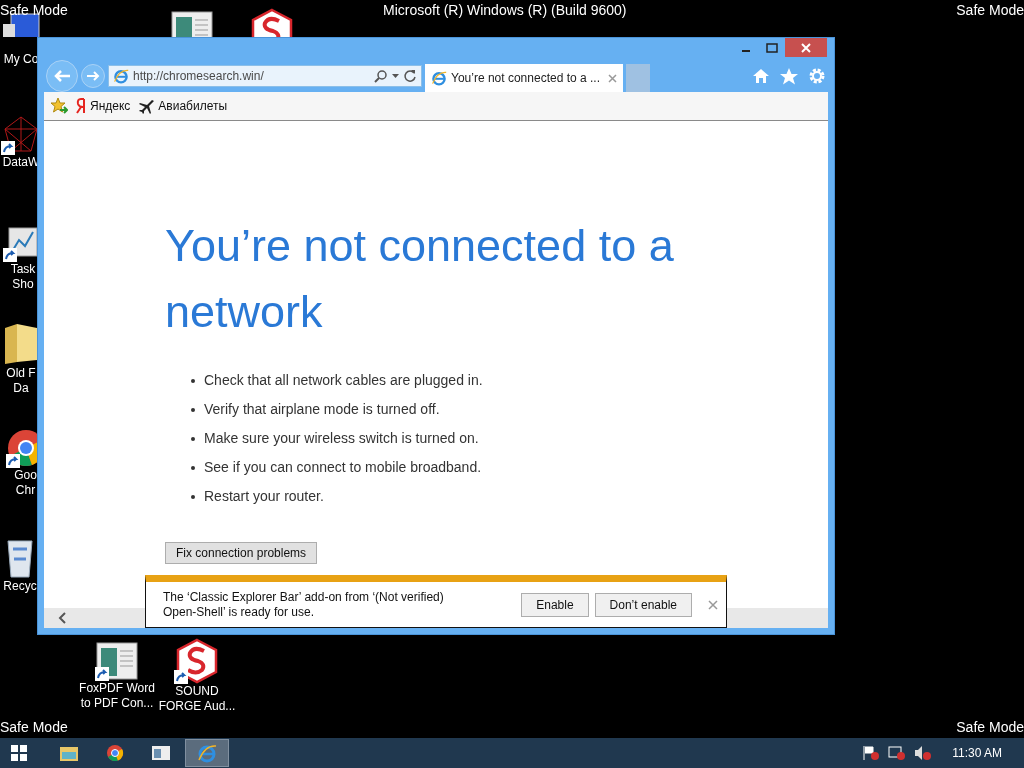  I want to click on desktop-icon-label: Old F, so click(21, 373).